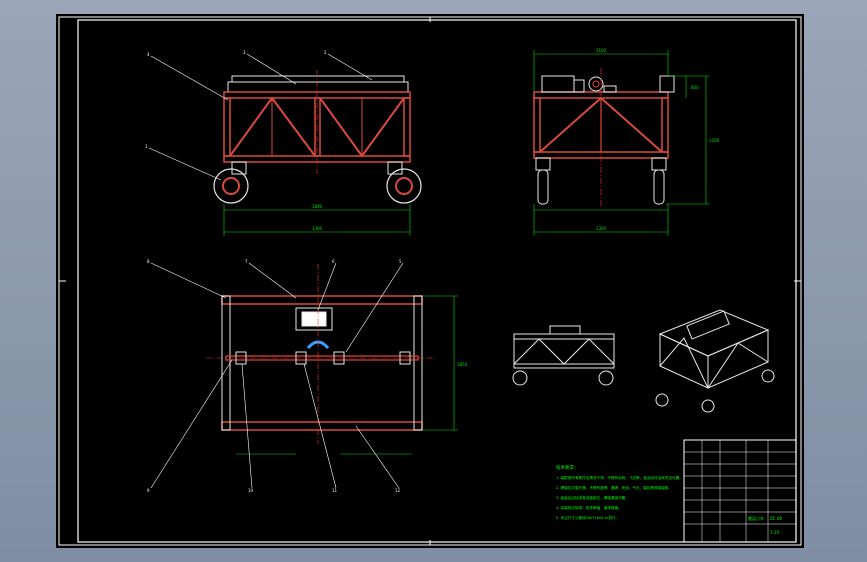  Describe the element at coordinates (601, 50) in the screenshot. I see `side-dim-top: 1100` at that location.